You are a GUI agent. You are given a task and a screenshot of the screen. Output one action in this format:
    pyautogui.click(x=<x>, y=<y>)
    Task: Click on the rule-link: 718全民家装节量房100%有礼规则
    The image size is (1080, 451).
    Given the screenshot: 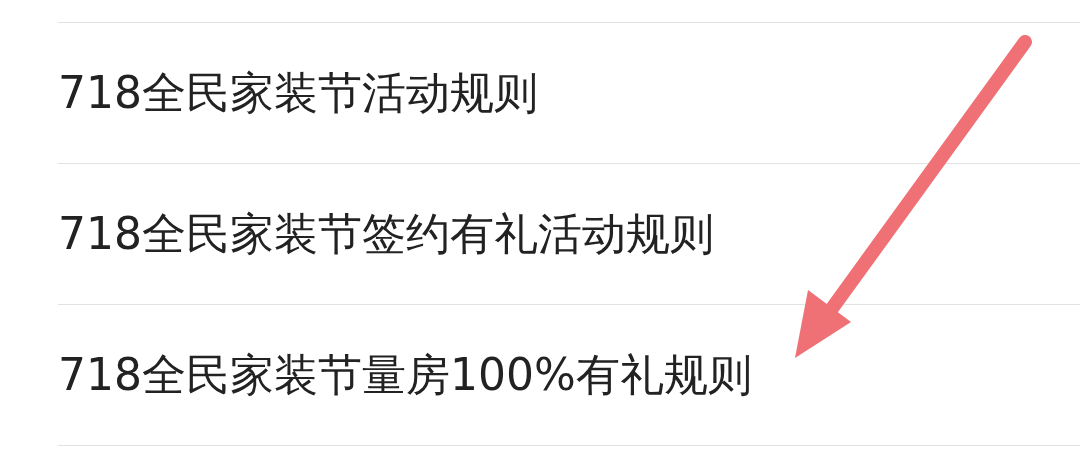 What is the action you would take?
    pyautogui.click(x=405, y=375)
    